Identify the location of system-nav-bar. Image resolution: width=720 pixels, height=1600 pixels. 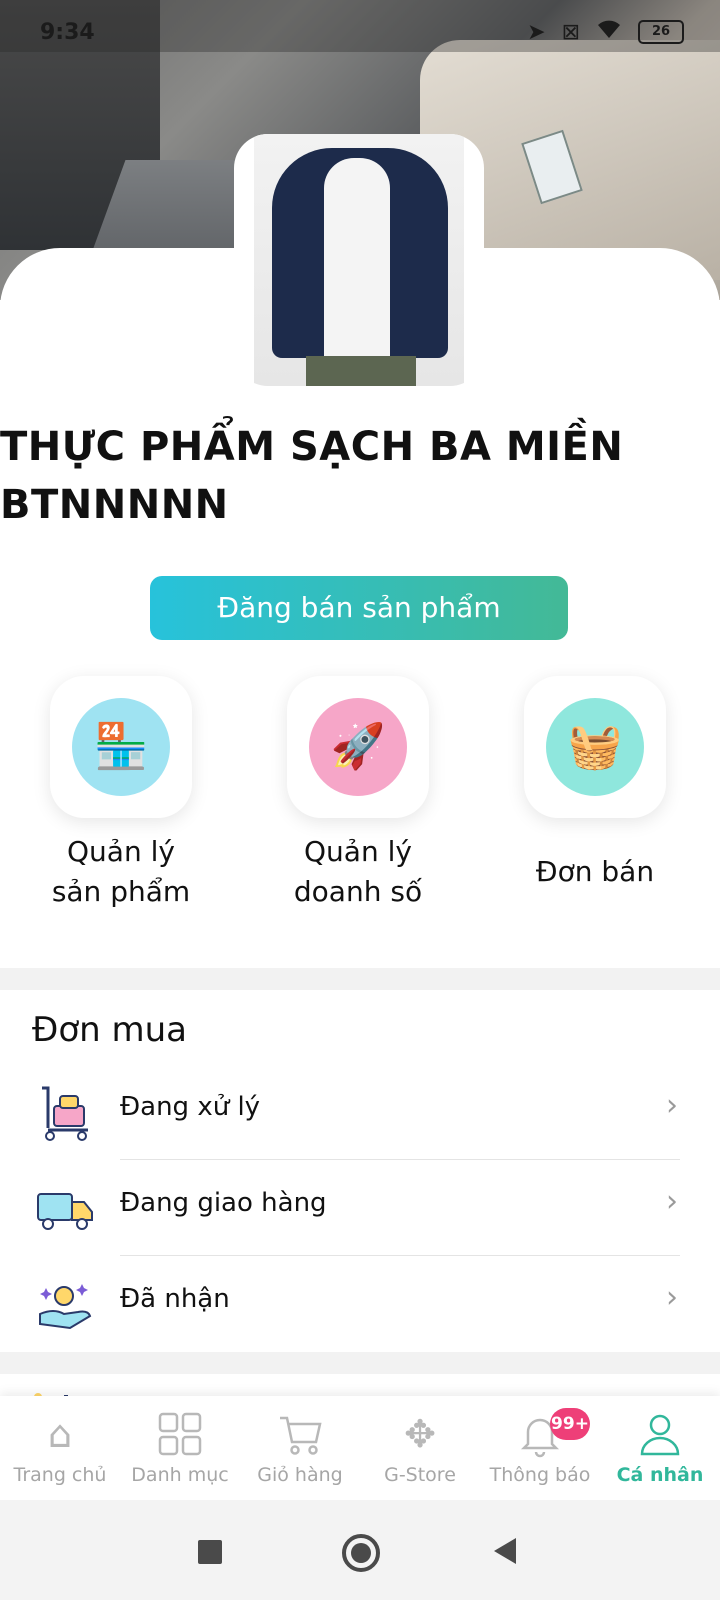
(360, 1550).